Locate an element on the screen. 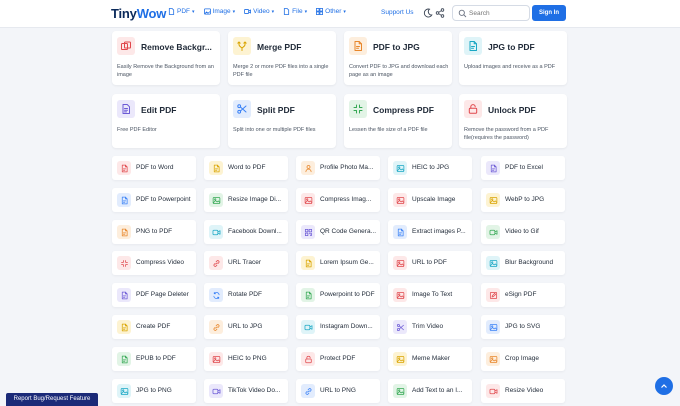  tool-label: Meme Maker is located at coordinates (431, 358).